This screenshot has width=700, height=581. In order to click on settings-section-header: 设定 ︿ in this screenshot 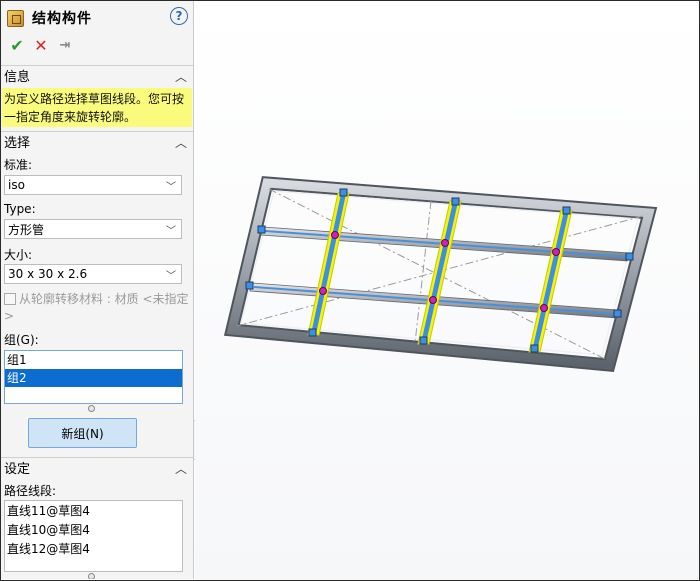, I will do `click(97, 467)`.